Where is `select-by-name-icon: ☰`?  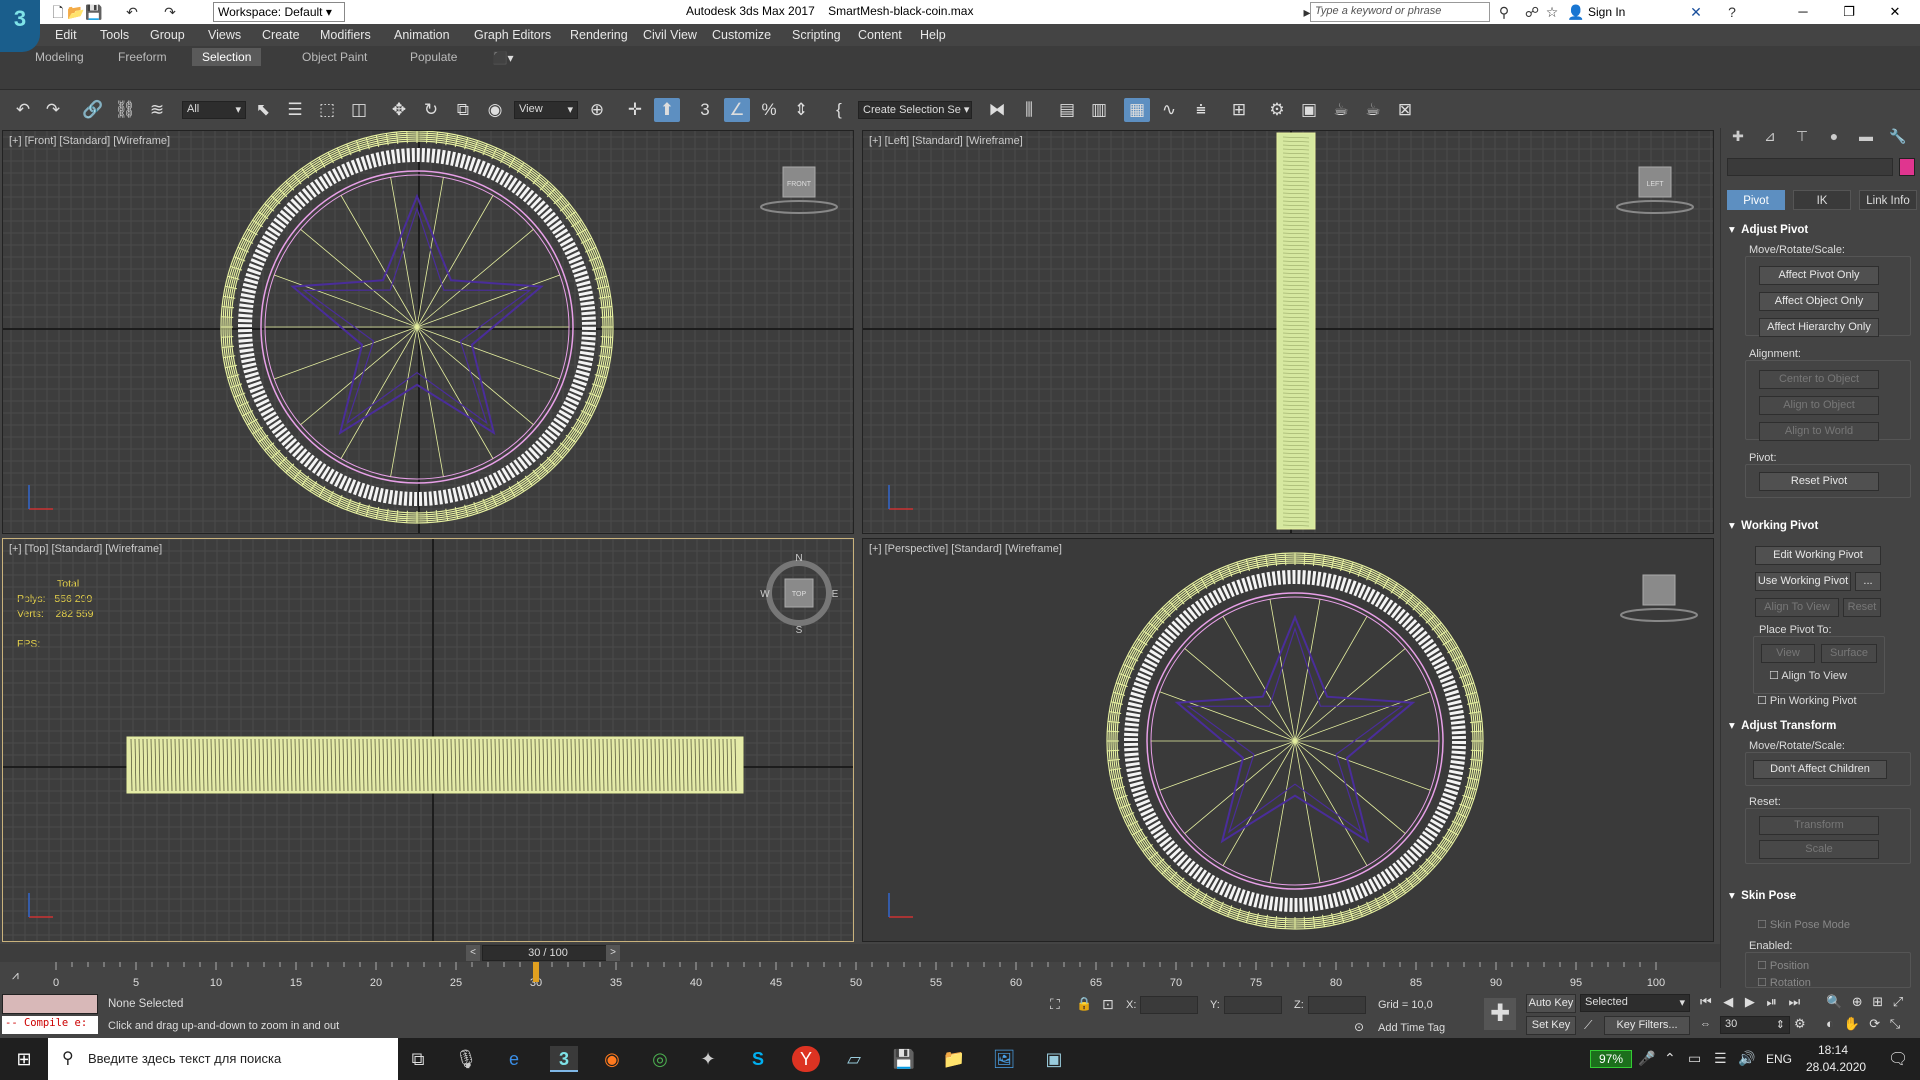
select-by-name-icon: ☰ is located at coordinates (295, 110).